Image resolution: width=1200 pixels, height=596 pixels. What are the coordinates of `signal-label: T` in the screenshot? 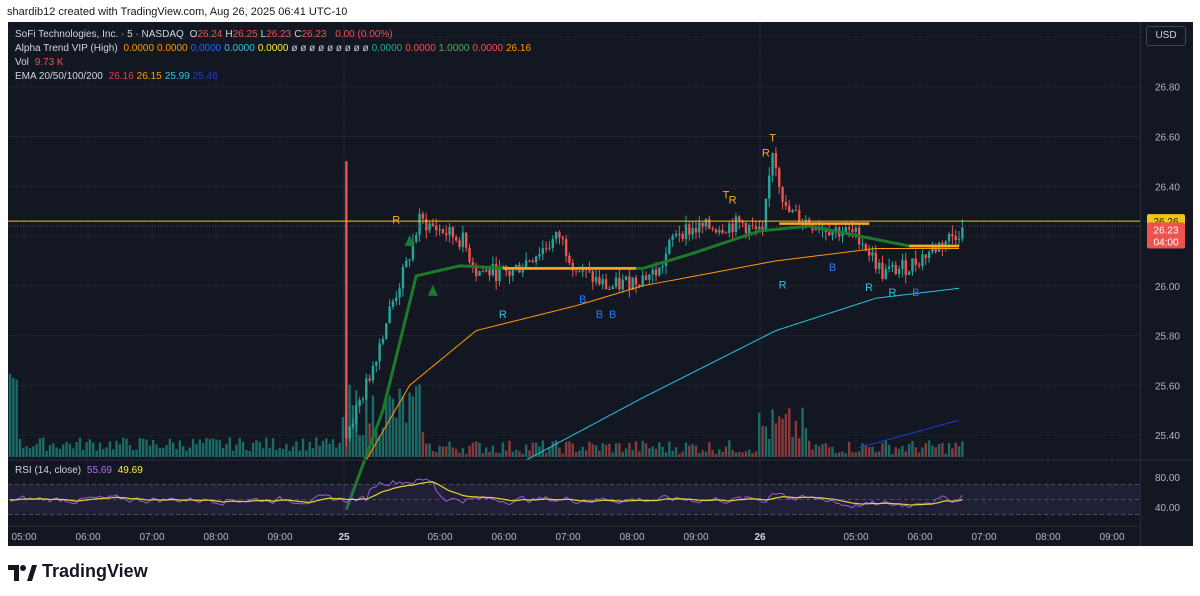 It's located at (772, 138).